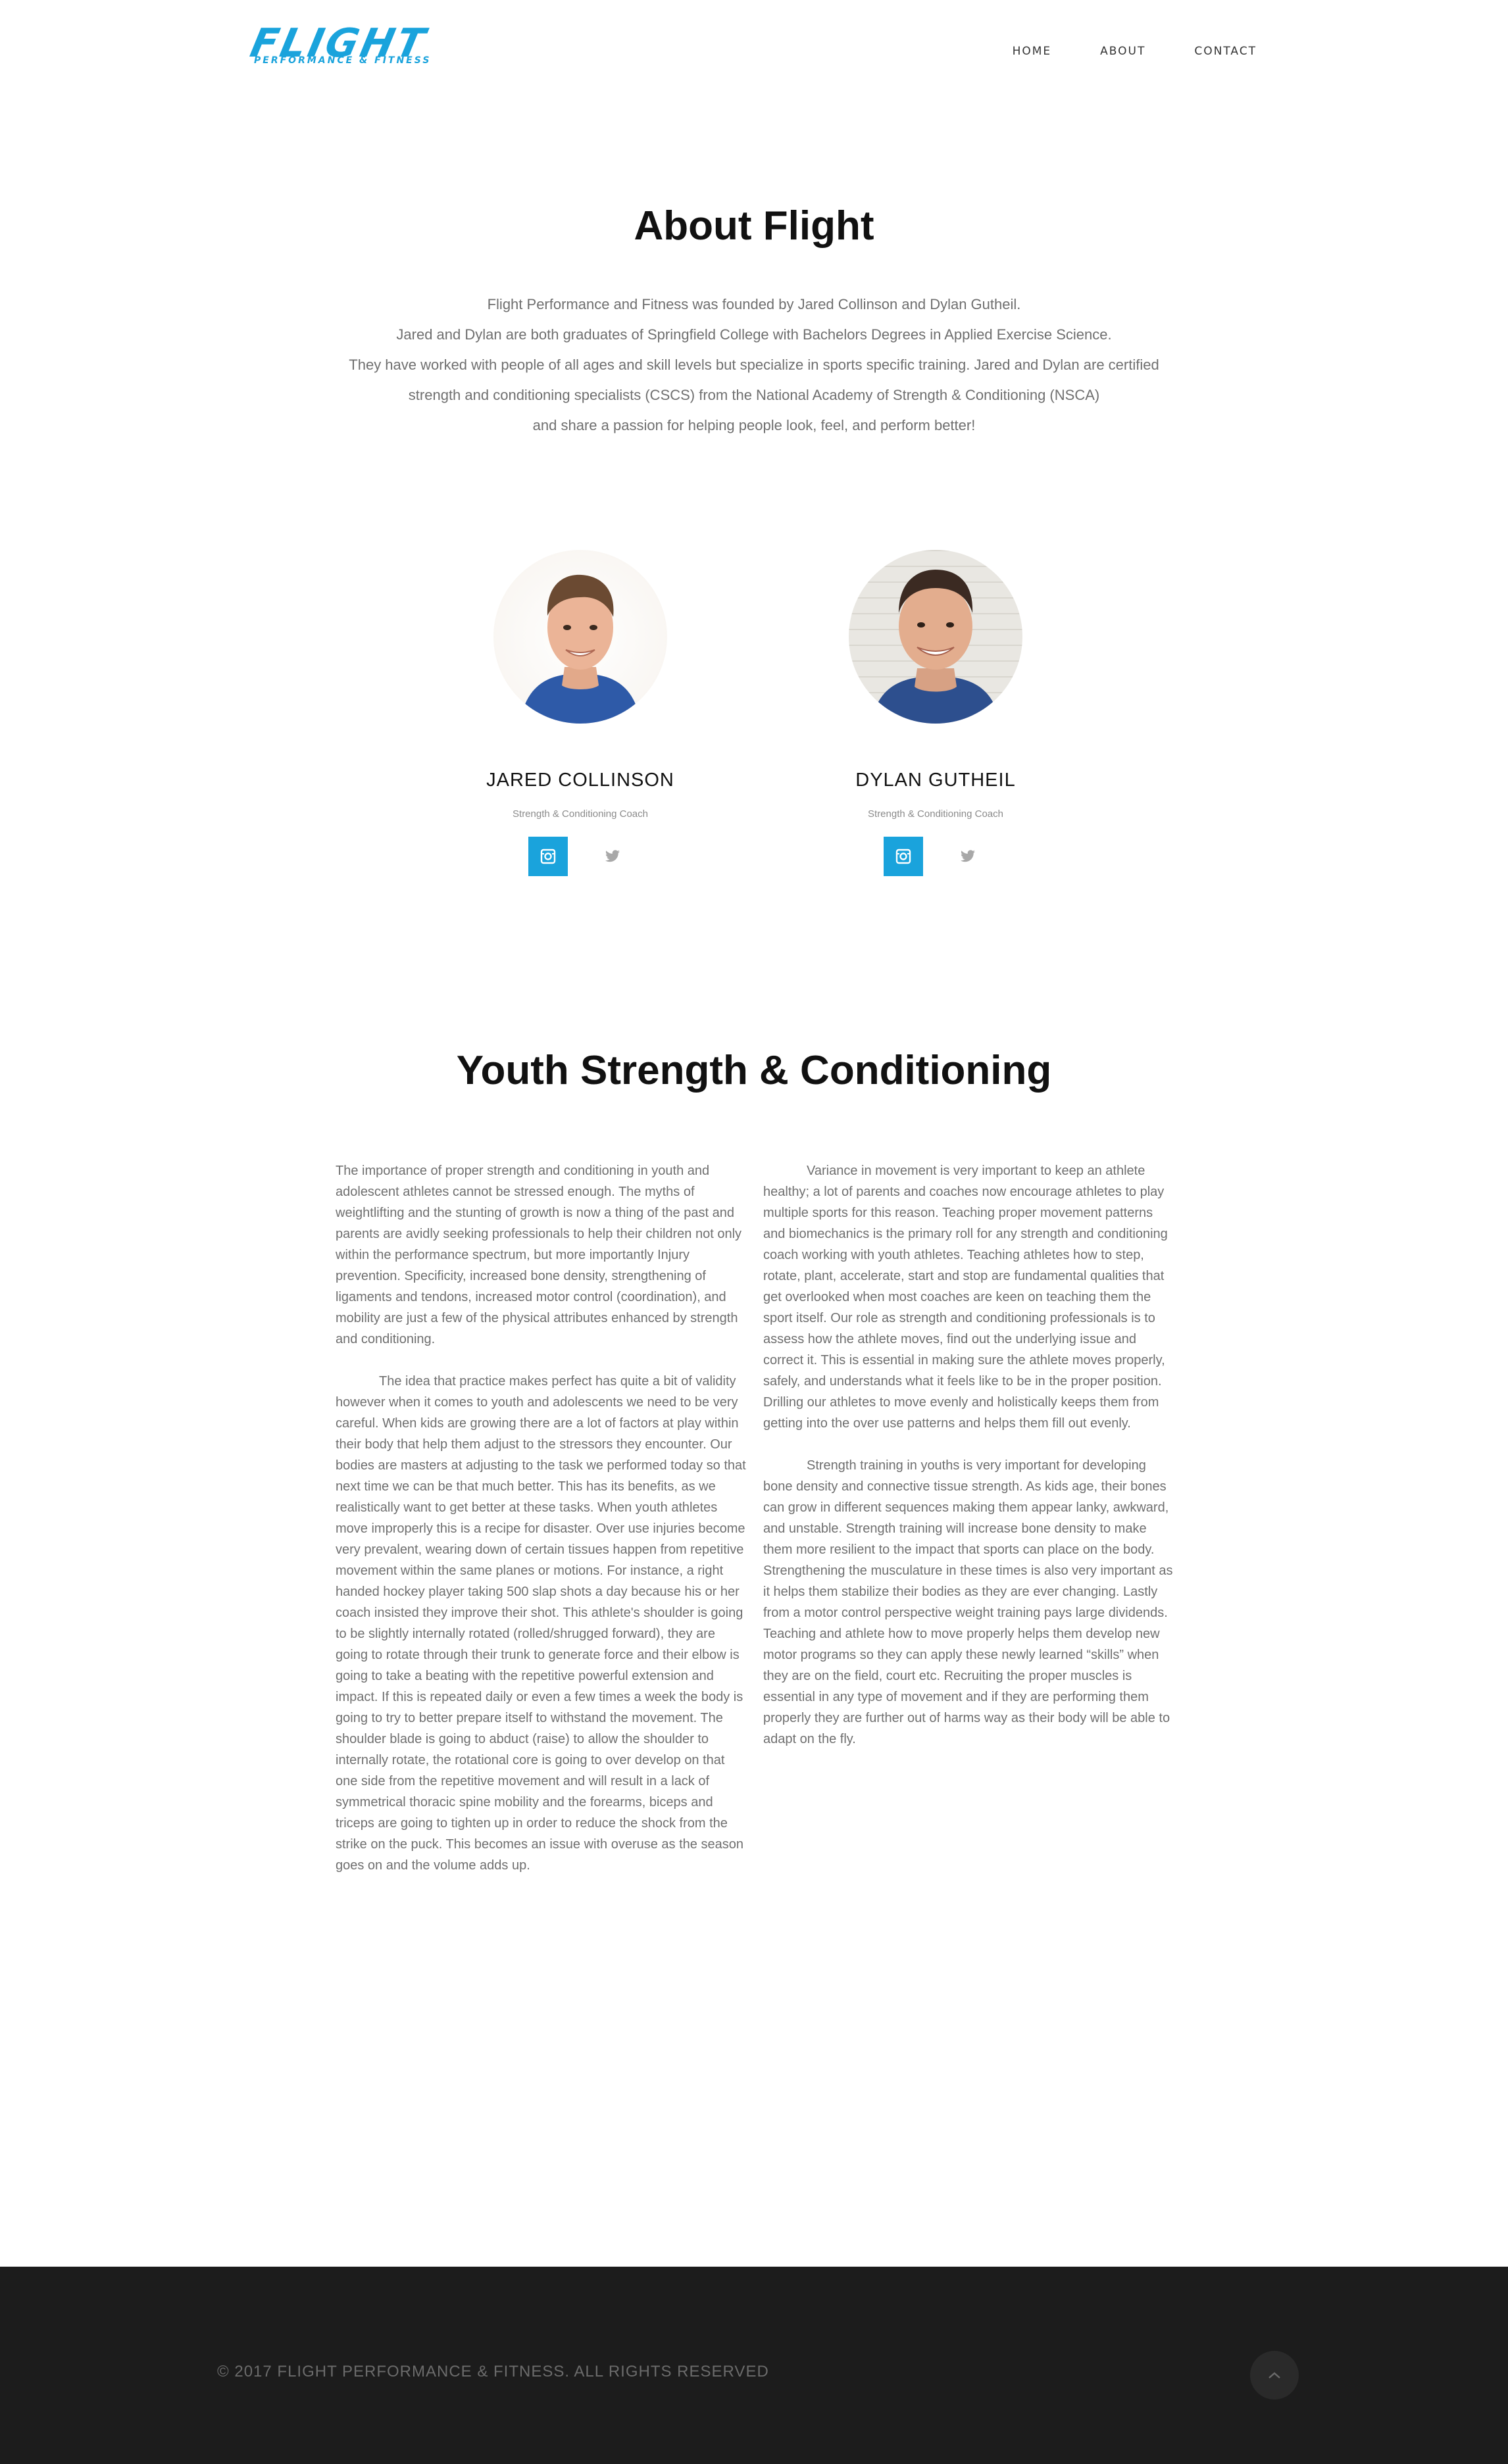 This screenshot has height=2464, width=1508. What do you see at coordinates (343, 60) in the screenshot?
I see `logo-tagline: PERFORMANCE & FITNESS` at bounding box center [343, 60].